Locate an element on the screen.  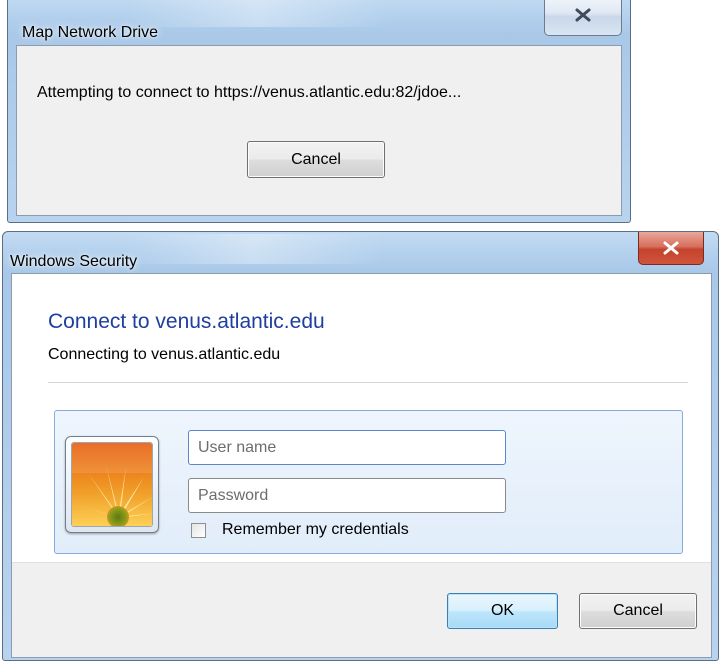
username-field is located at coordinates (347, 447).